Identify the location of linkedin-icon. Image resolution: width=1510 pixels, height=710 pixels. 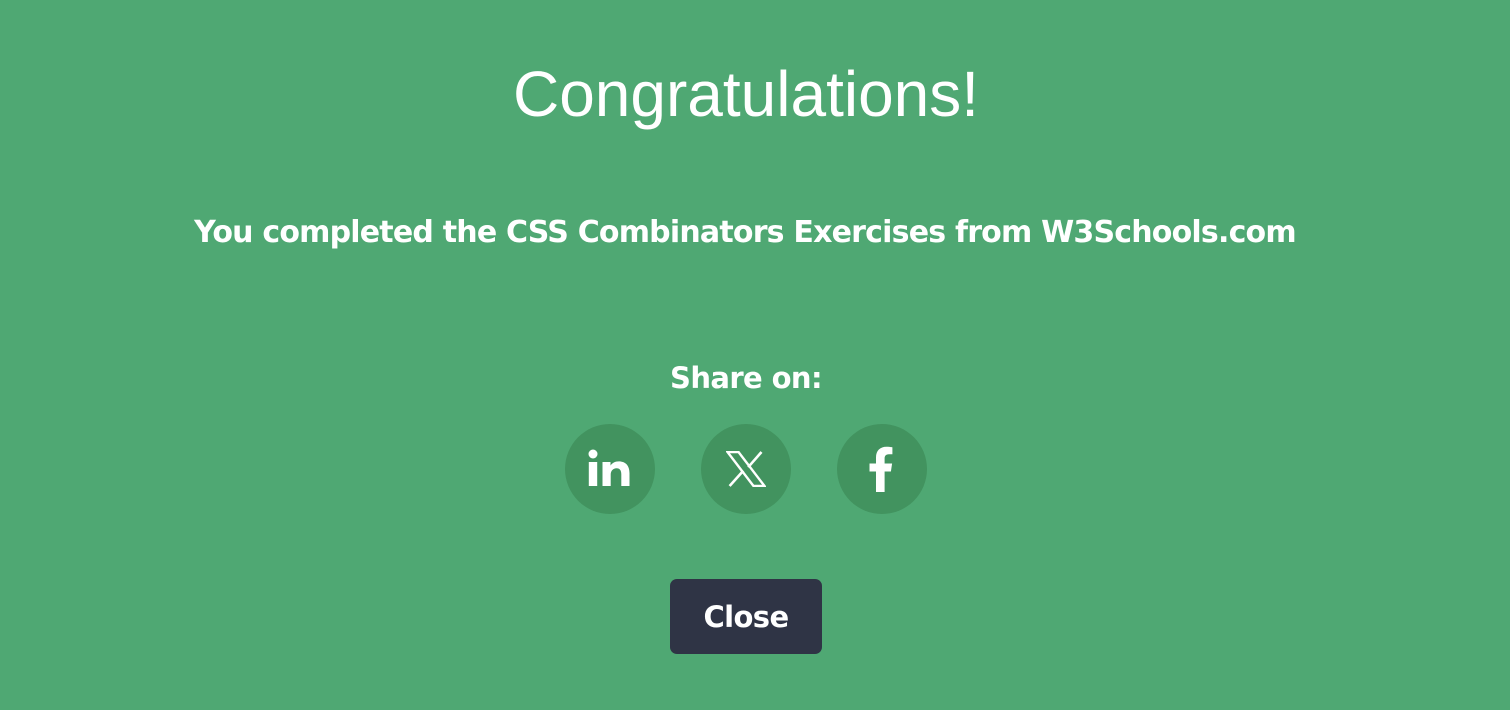
(609, 467).